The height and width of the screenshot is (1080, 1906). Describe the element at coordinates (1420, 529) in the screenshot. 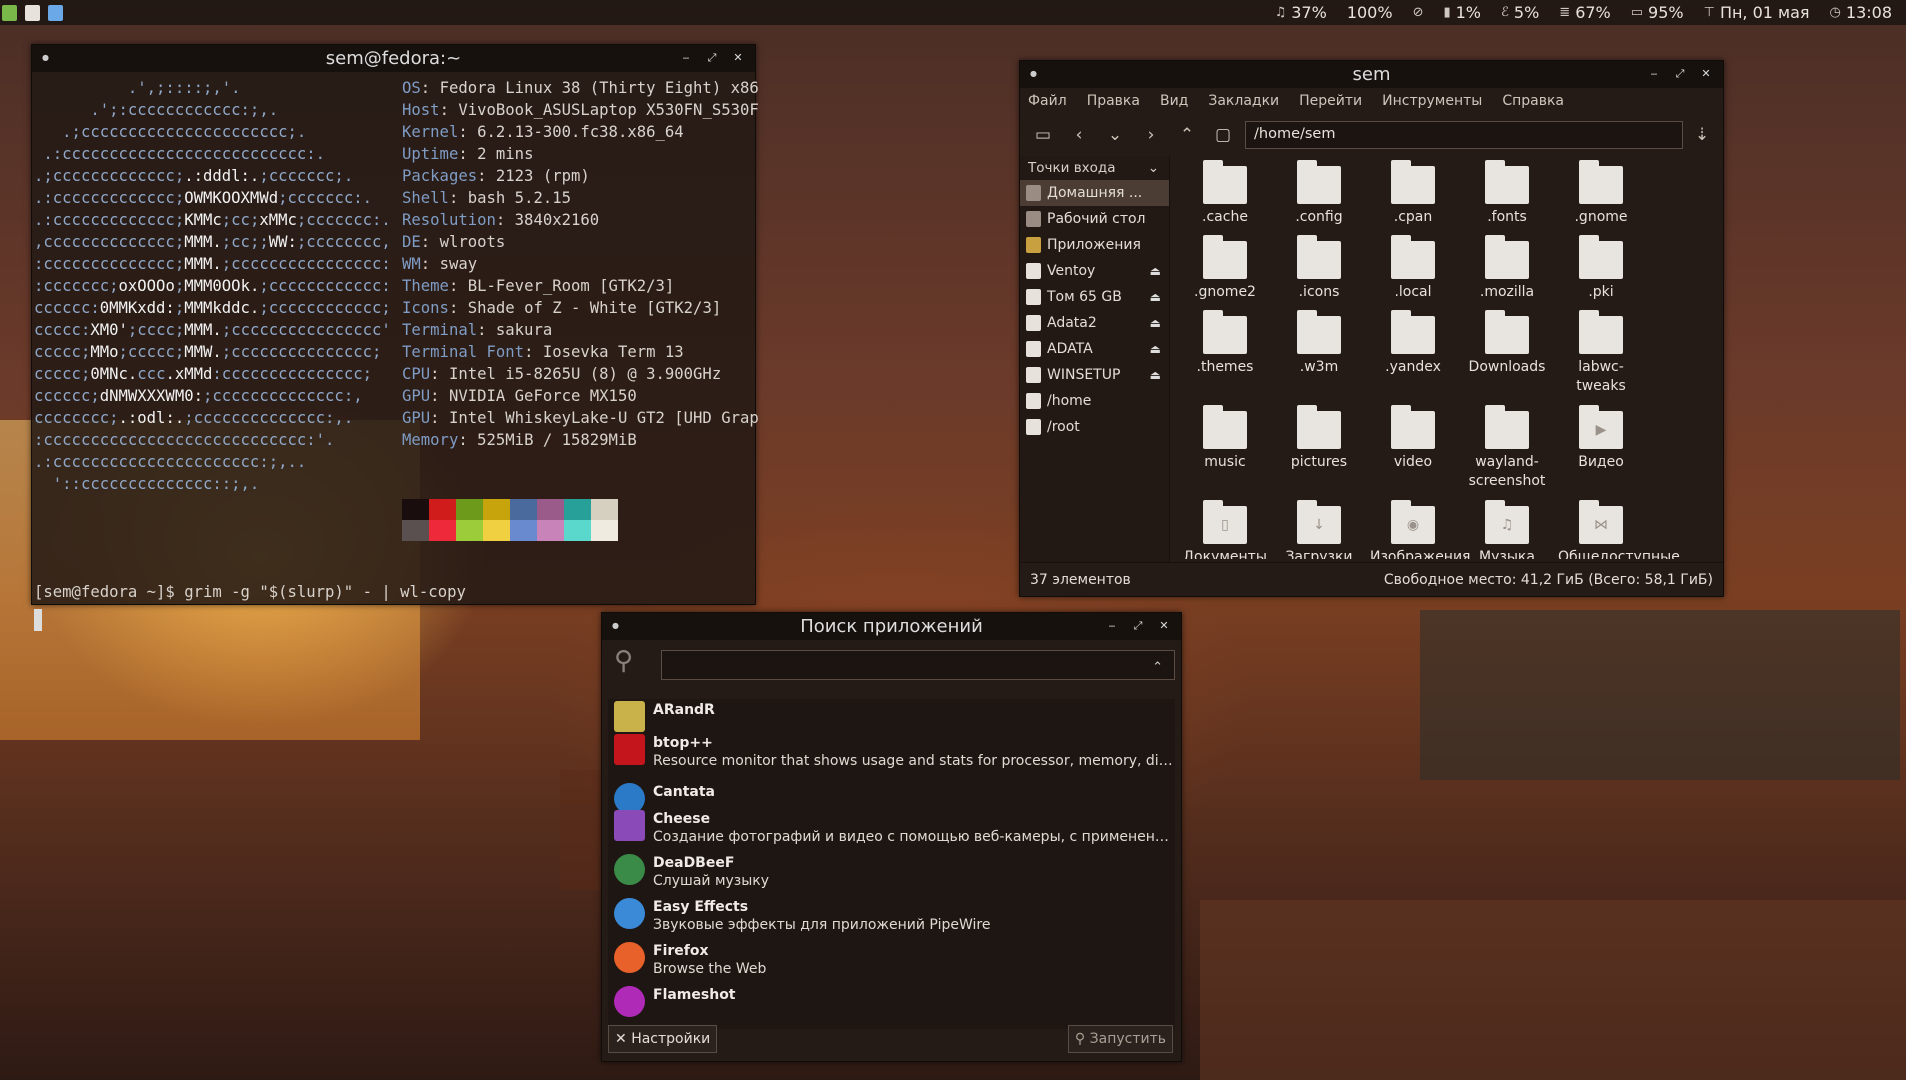

I see `file-item: ◉ Изображения` at that location.